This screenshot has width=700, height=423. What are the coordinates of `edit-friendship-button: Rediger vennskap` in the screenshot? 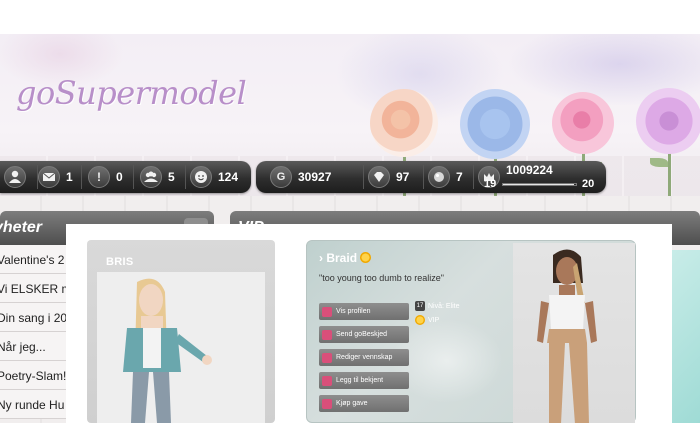 It's located at (364, 357).